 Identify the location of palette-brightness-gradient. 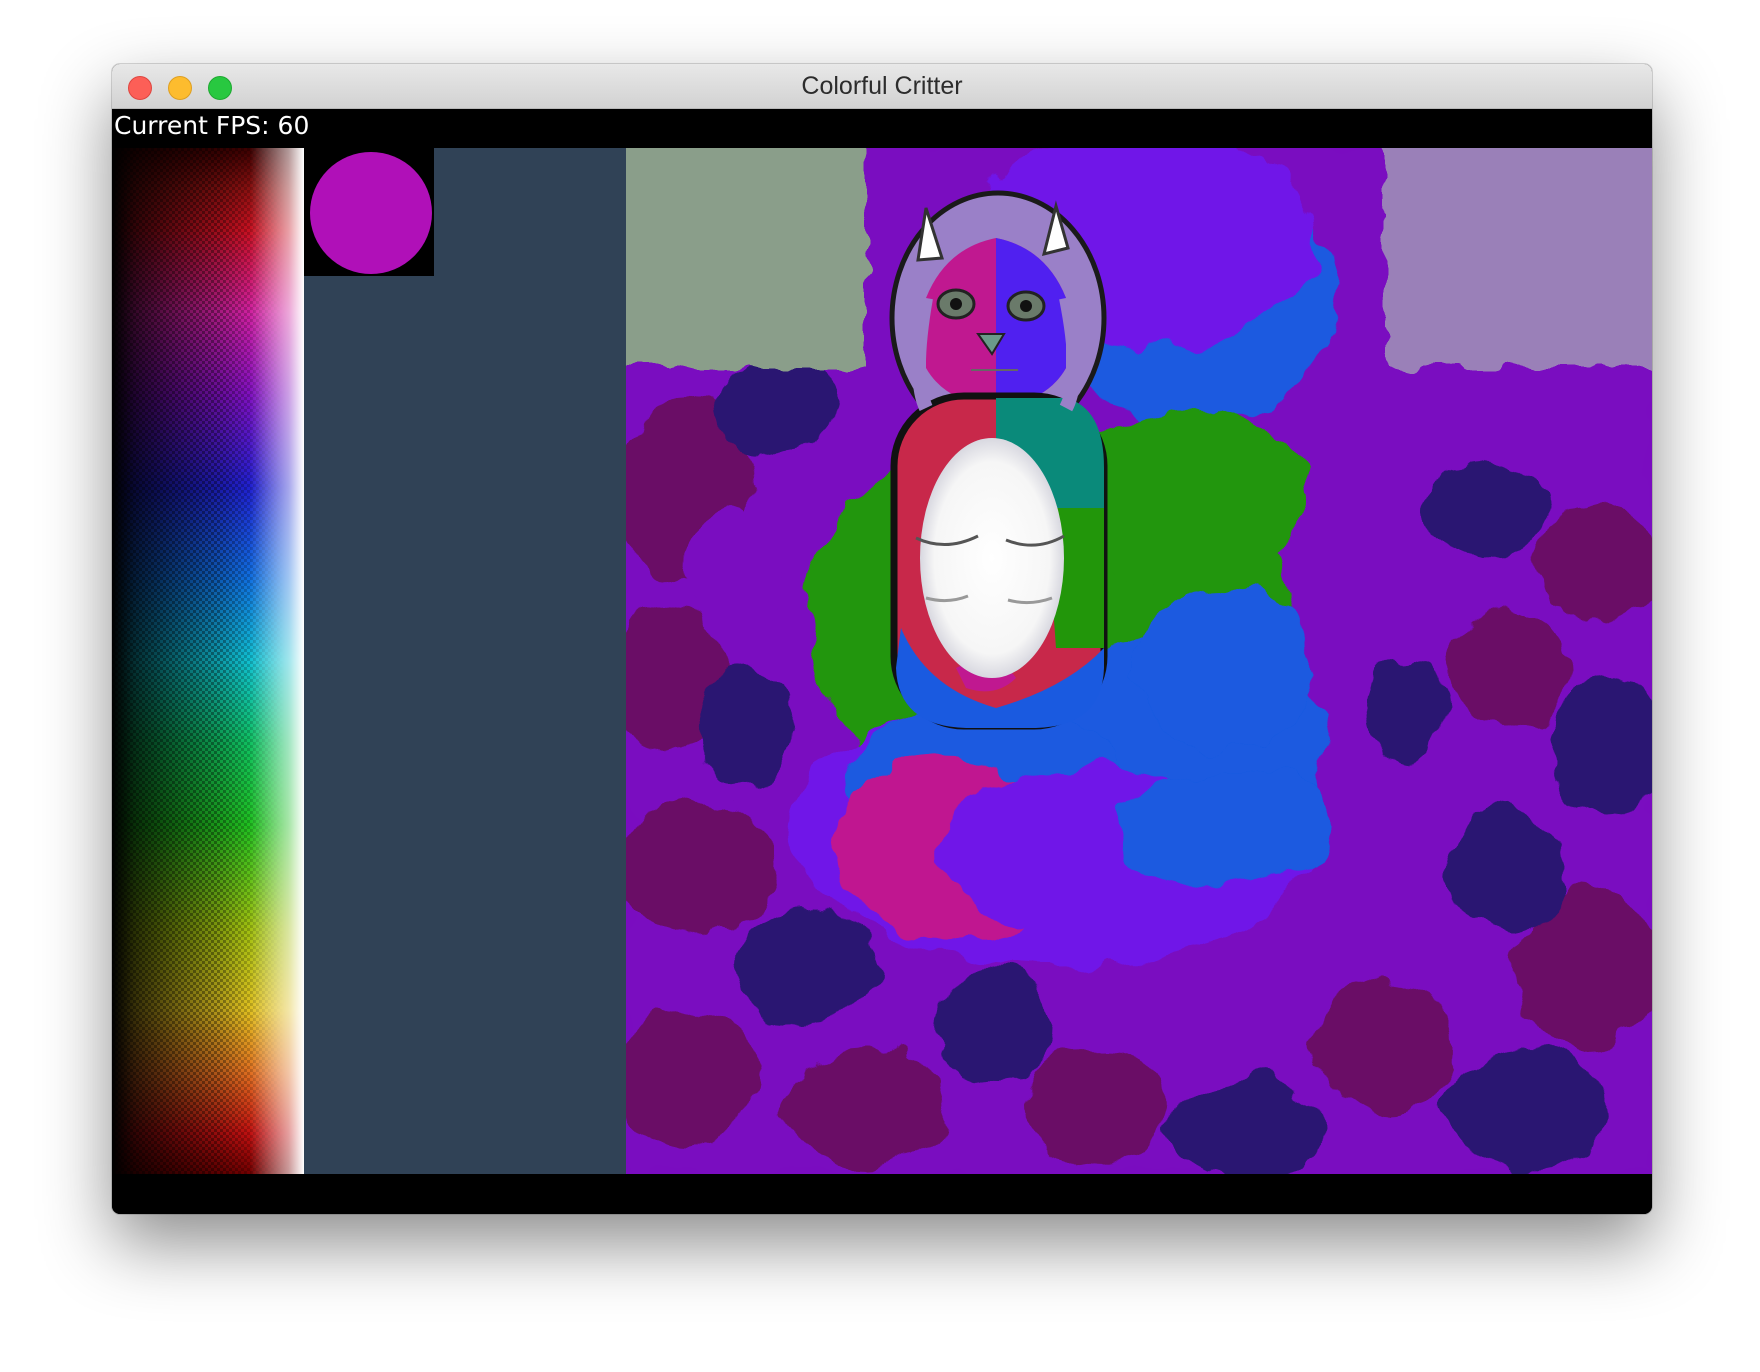
(208, 661).